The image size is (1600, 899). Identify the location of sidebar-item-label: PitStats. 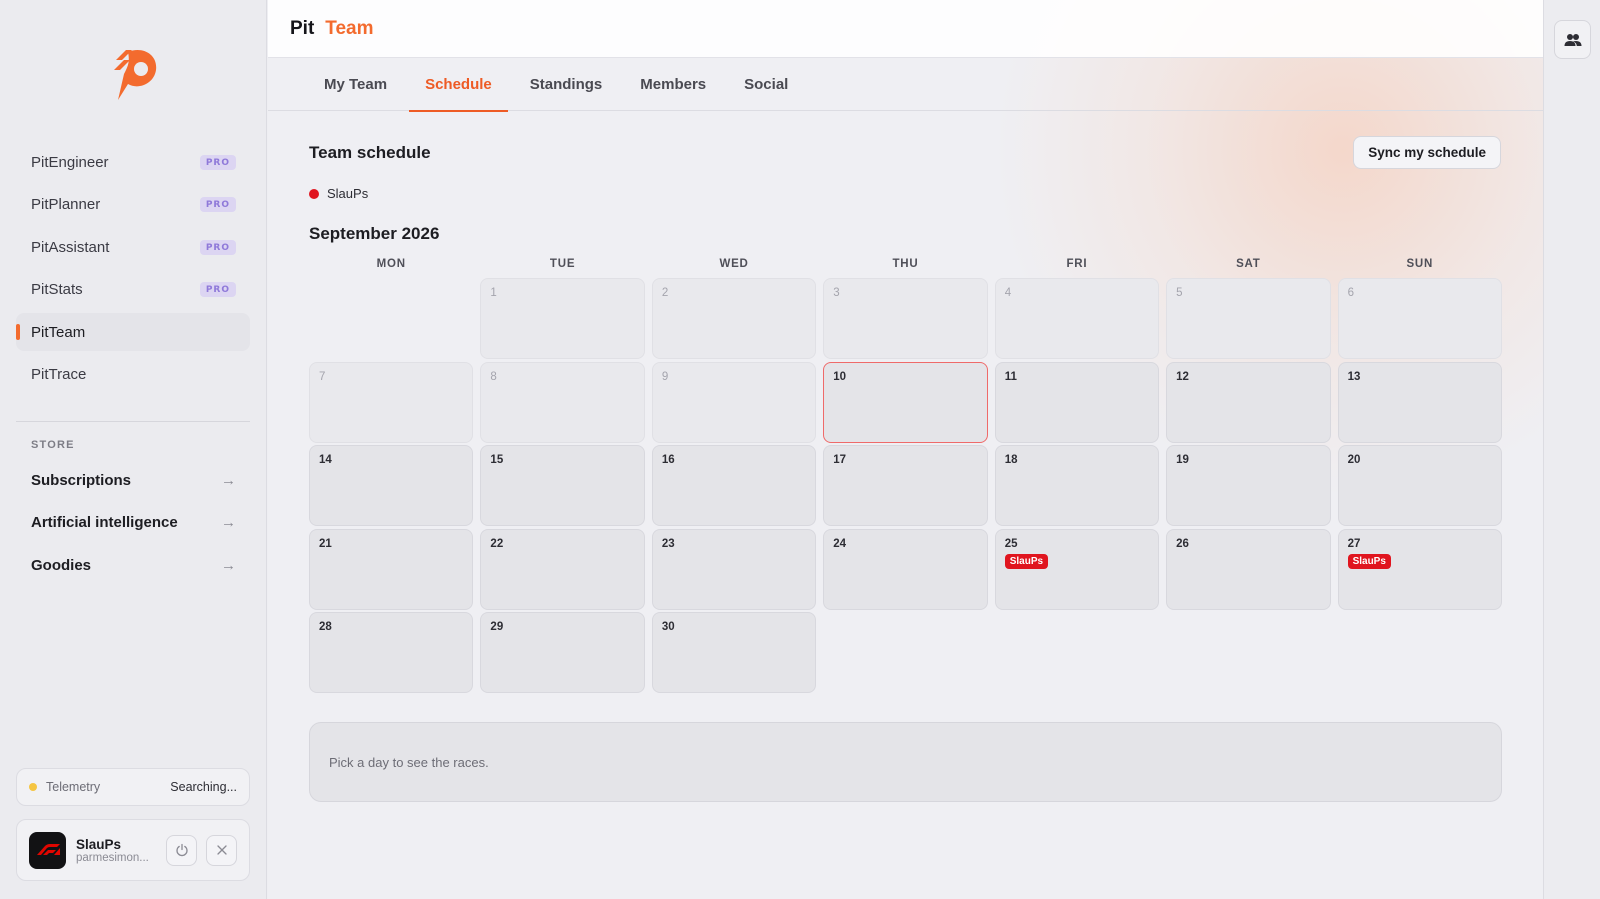
(57, 290).